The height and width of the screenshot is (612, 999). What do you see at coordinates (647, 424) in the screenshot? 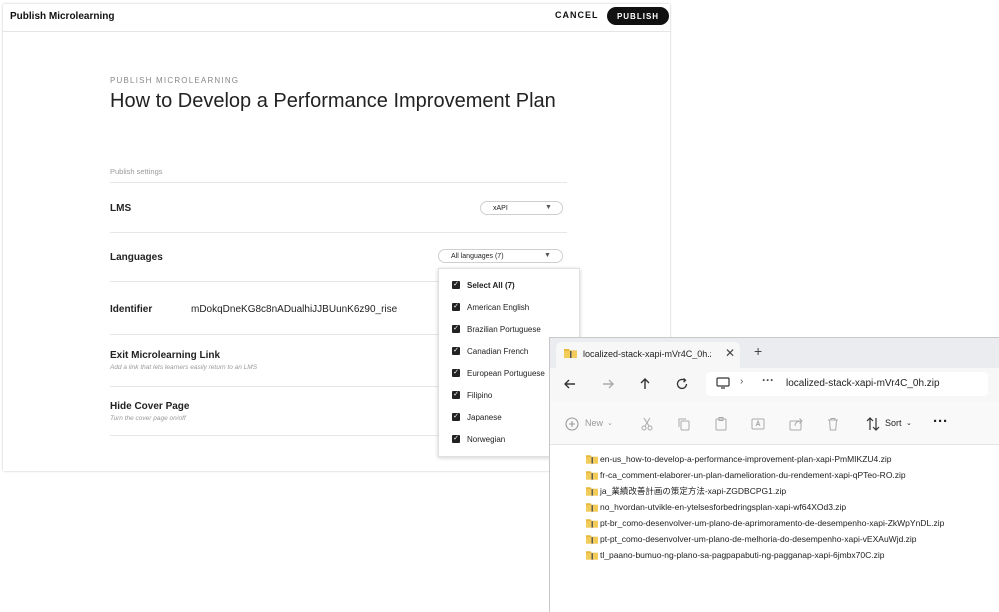
I see `cut-icon` at bounding box center [647, 424].